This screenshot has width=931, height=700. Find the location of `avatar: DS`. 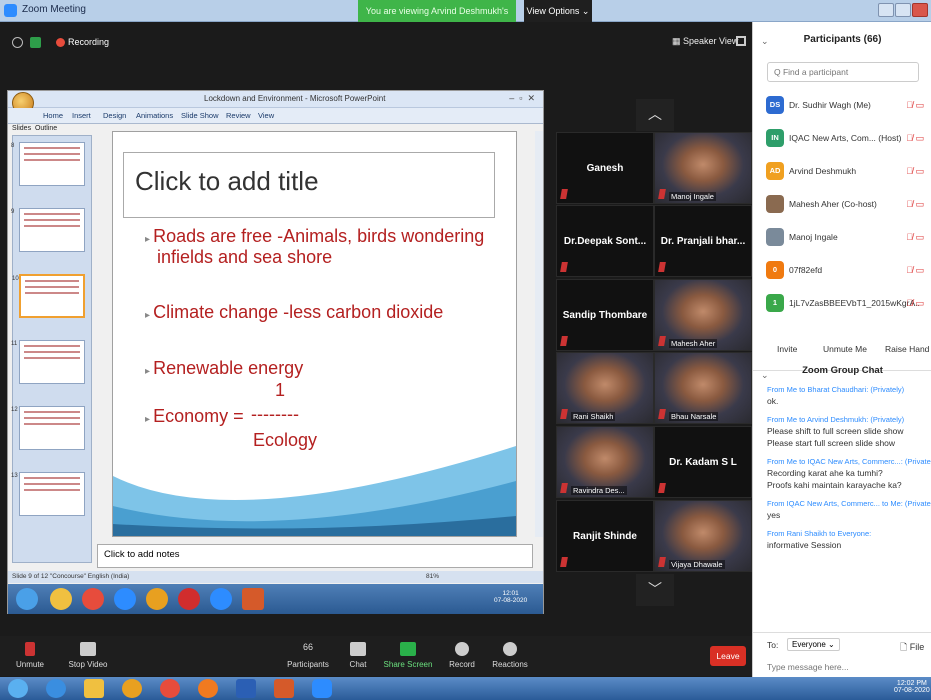

avatar: DS is located at coordinates (775, 105).